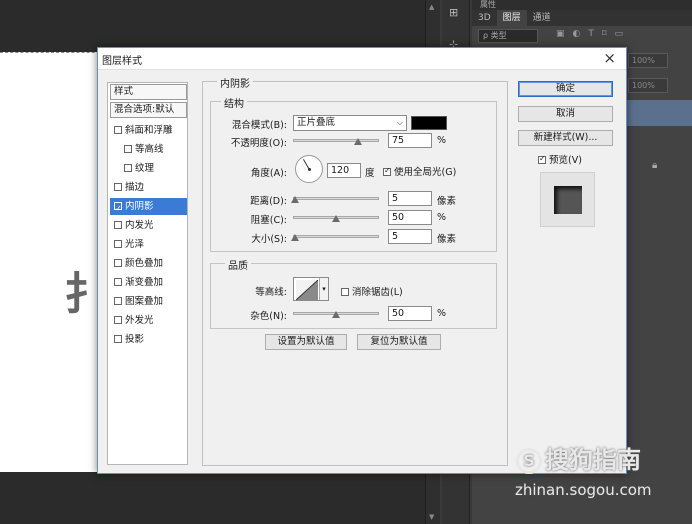  Describe the element at coordinates (148, 187) in the screenshot. I see `style-item: 描边` at that location.